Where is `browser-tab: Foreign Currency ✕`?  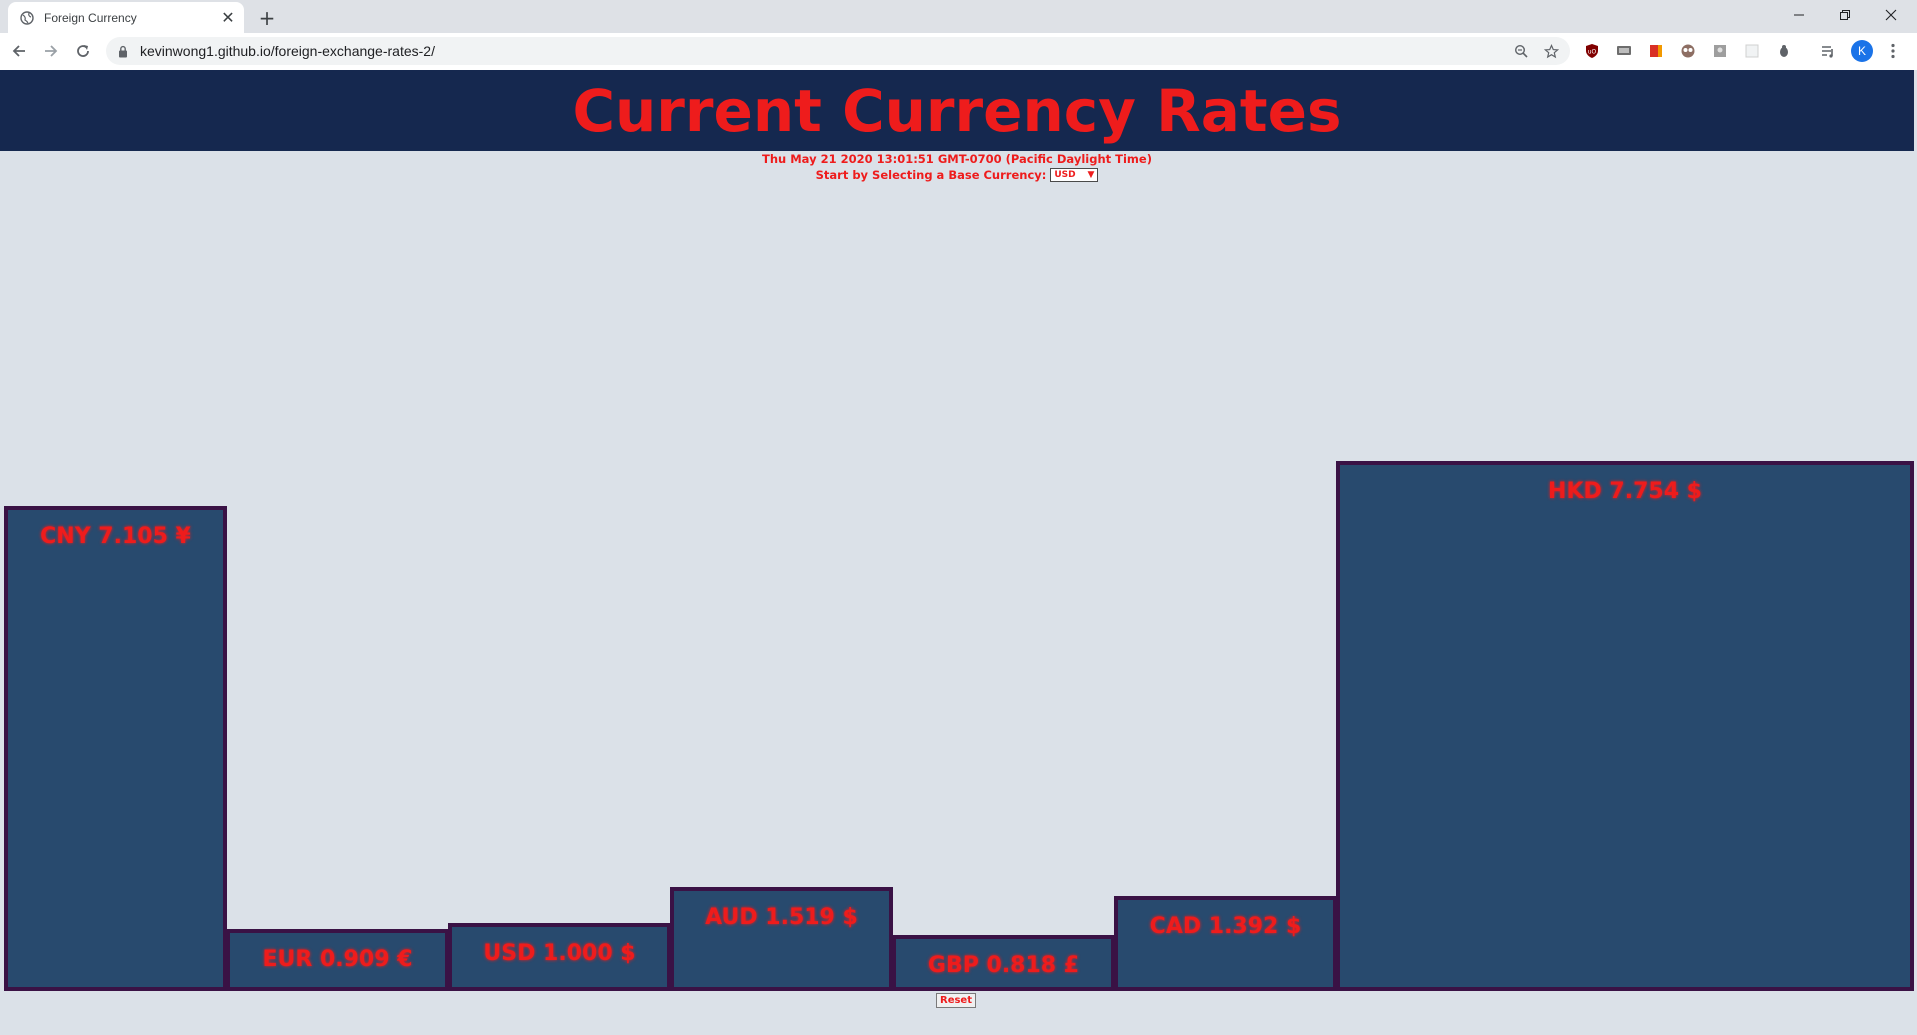
browser-tab: Foreign Currency ✕ is located at coordinates (126, 17).